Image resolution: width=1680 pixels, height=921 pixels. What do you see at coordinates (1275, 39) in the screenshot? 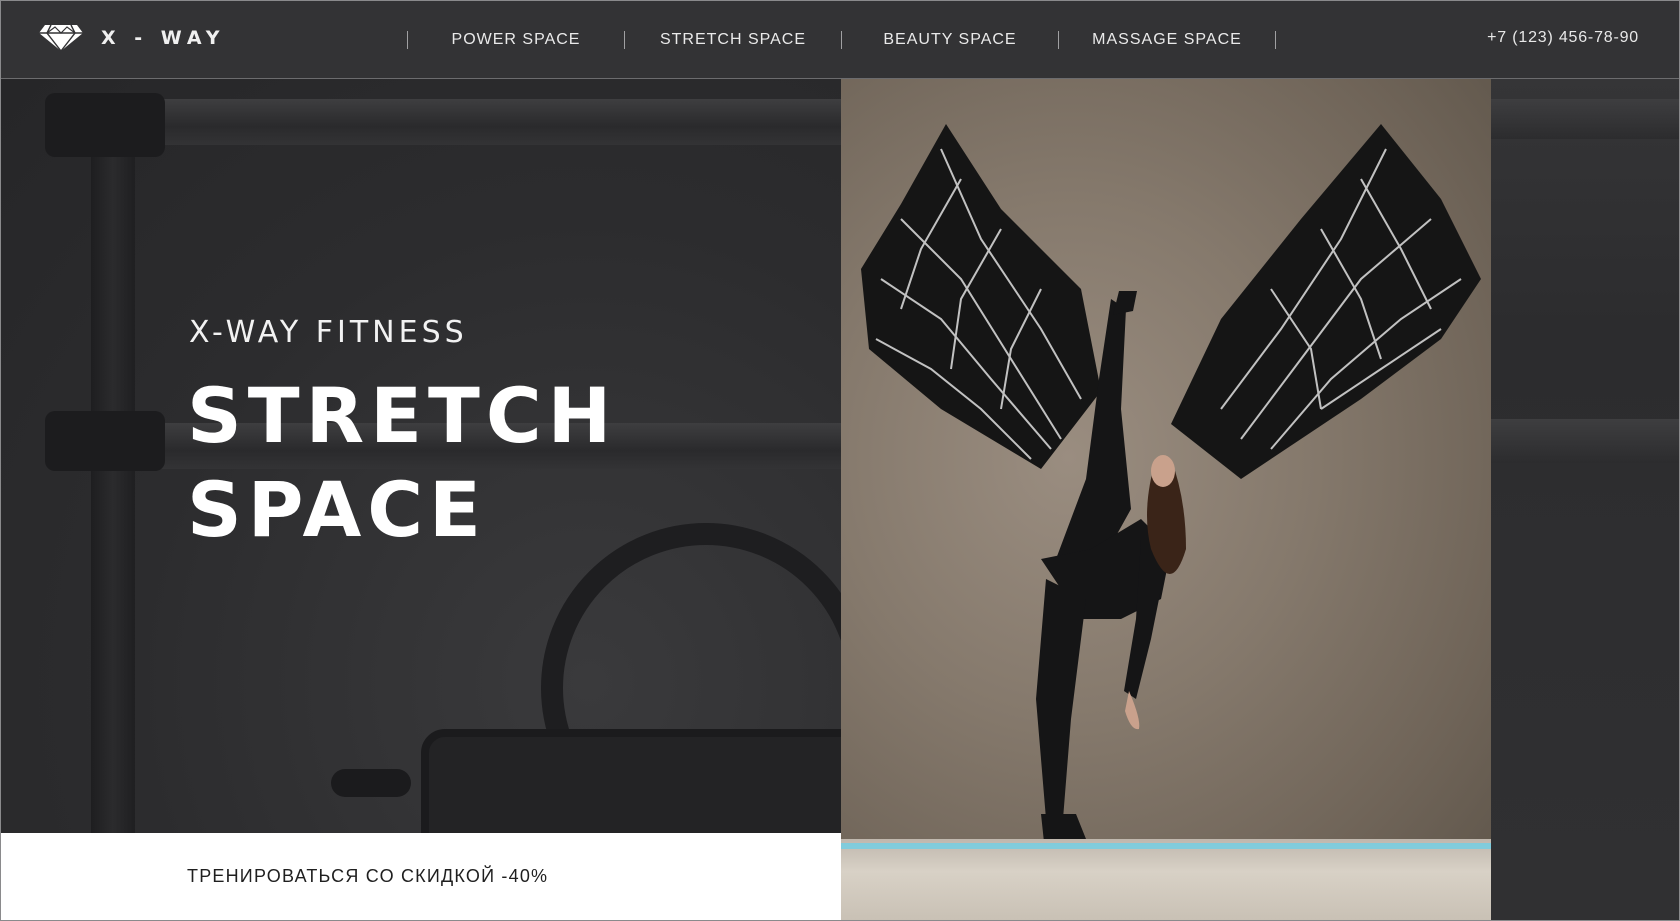
I see `nav-divider` at bounding box center [1275, 39].